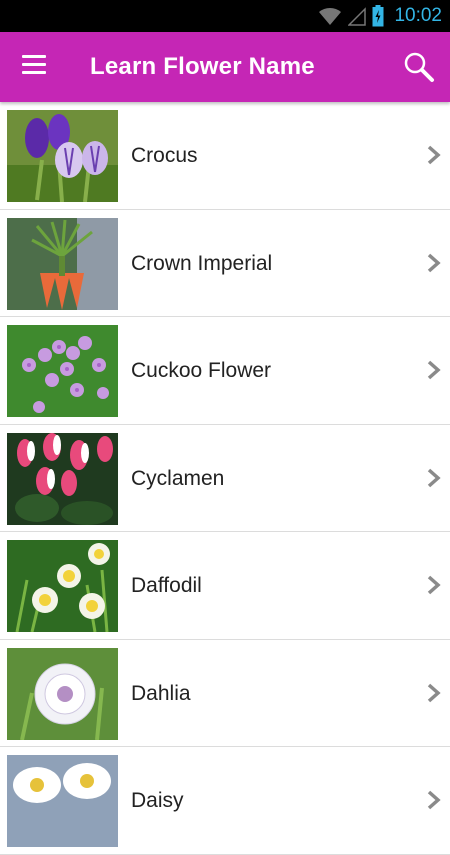 The height and width of the screenshot is (855, 450). I want to click on signal-icon, so click(357, 16).